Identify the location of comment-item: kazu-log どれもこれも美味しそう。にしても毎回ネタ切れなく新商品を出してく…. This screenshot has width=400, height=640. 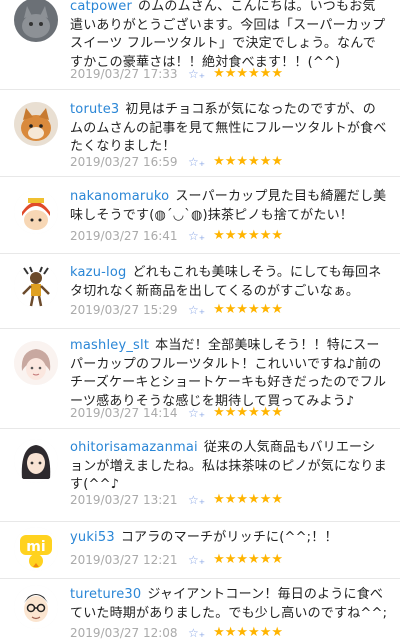
(200, 291).